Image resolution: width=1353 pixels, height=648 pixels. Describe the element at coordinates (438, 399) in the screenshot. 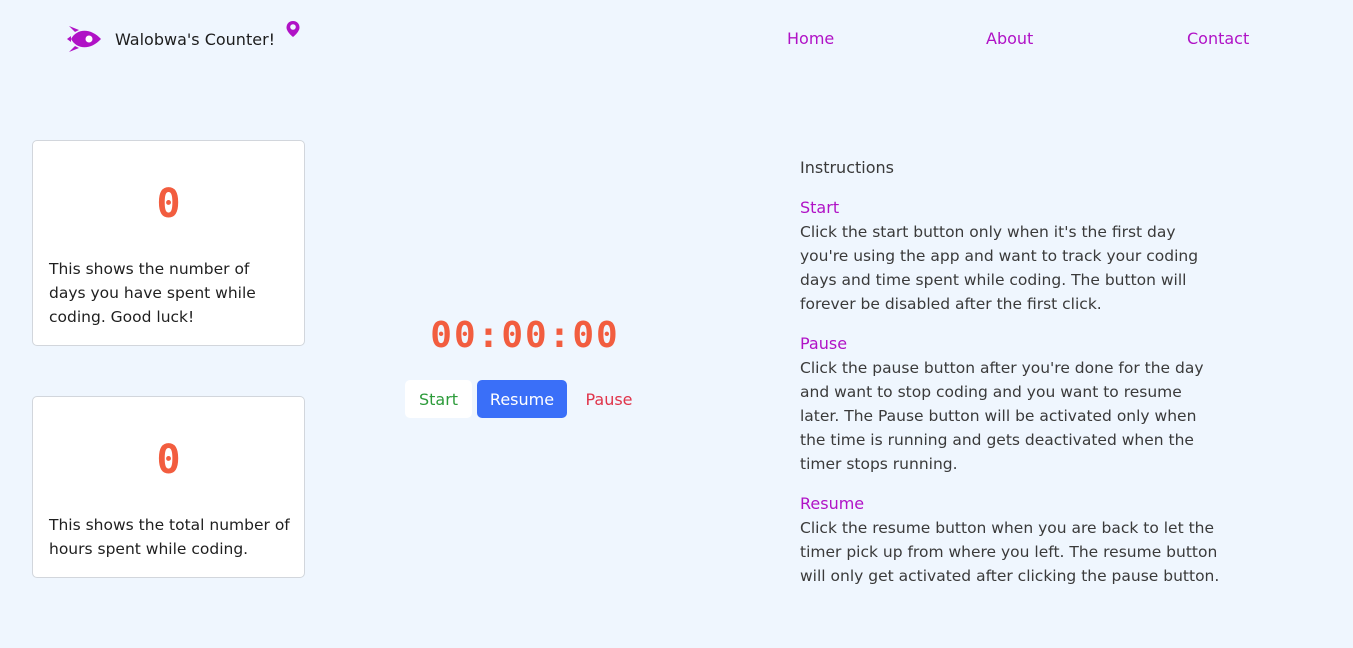

I see `start-button: Start` at that location.